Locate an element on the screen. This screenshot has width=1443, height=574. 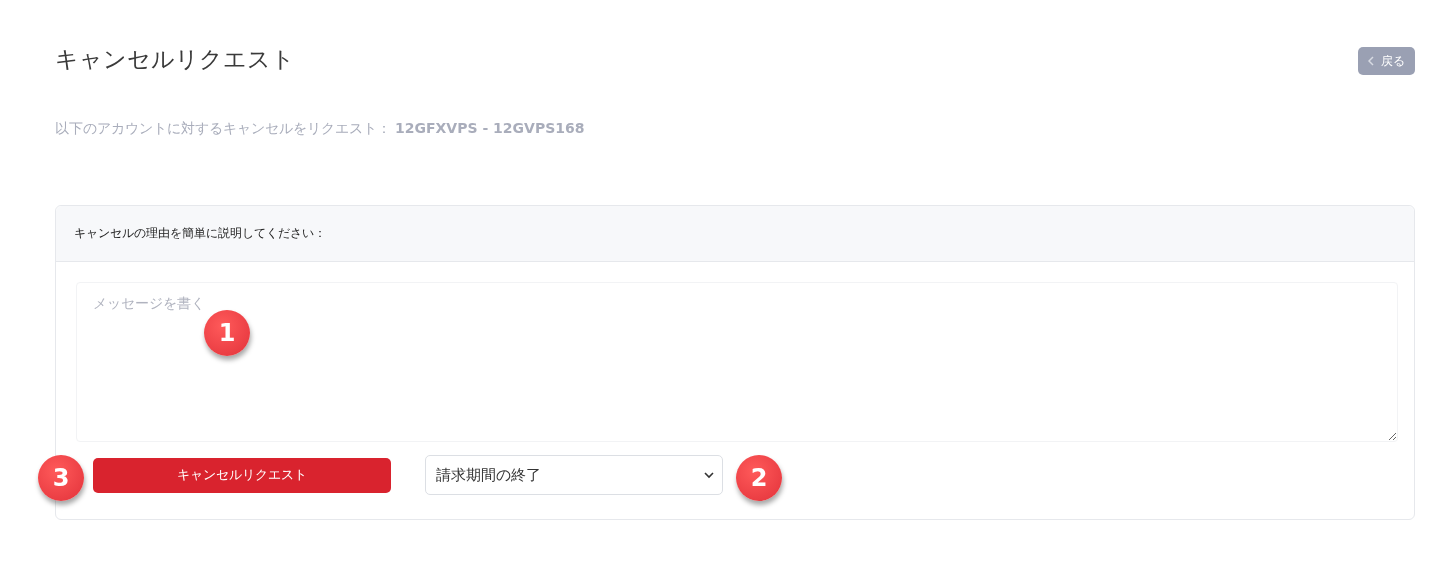
chevron-left-icon is located at coordinates (1371, 61).